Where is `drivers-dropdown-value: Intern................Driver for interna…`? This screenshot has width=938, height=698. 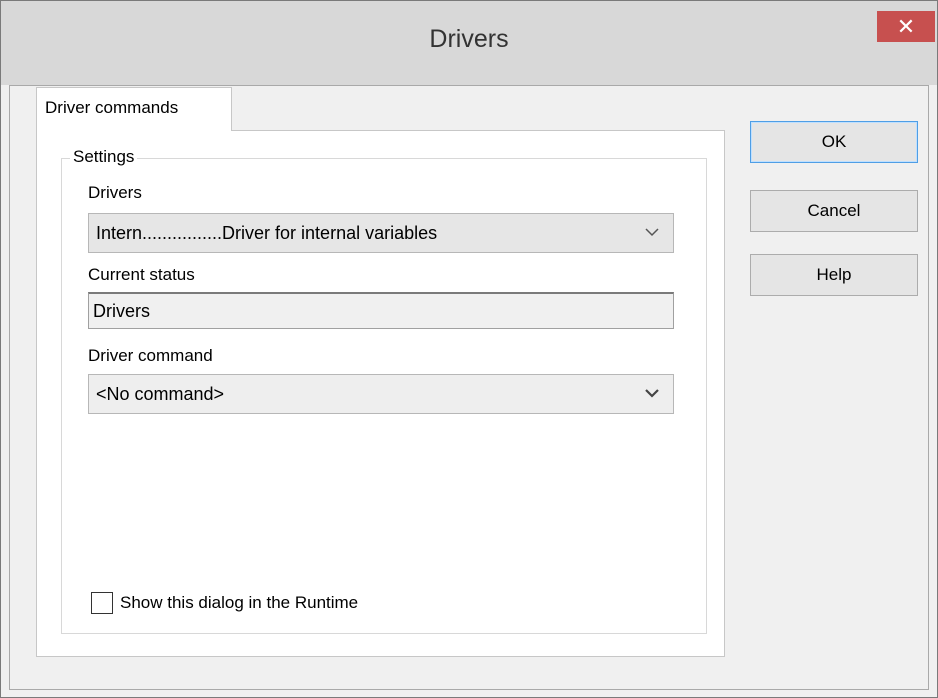 drivers-dropdown-value: Intern................Driver for interna… is located at coordinates (267, 232).